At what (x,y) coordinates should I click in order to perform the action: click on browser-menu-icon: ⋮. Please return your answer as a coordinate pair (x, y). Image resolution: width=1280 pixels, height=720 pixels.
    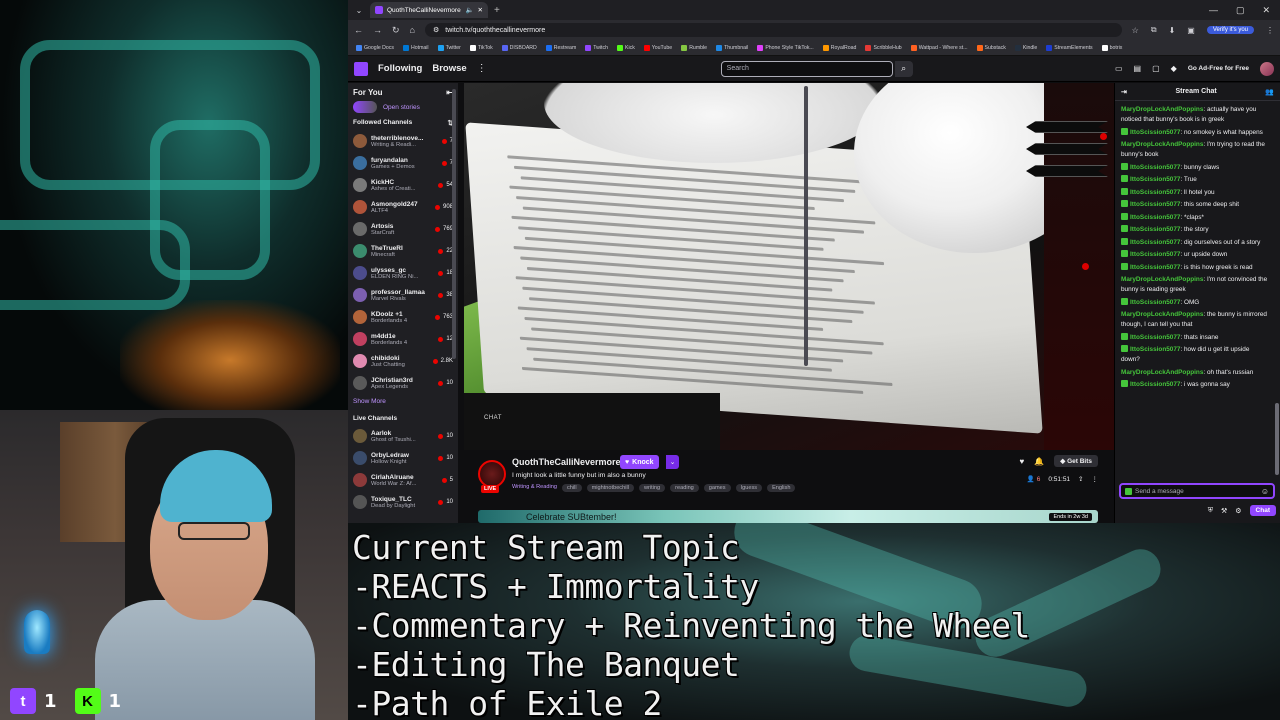
    Looking at the image, I should click on (1270, 30).